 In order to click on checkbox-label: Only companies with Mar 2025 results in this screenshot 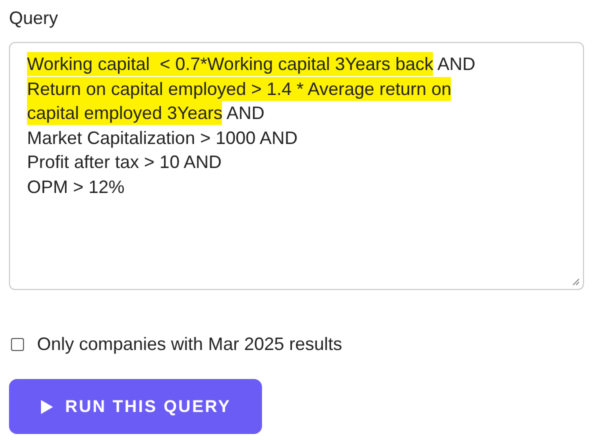, I will do `click(189, 344)`.